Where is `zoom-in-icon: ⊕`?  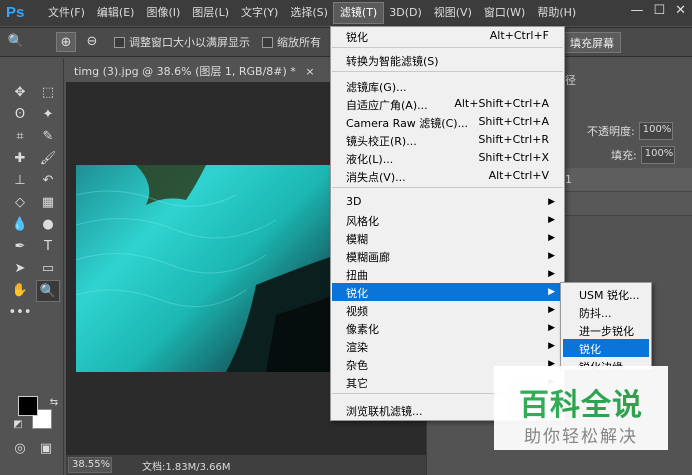
zoom-in-icon: ⊕ is located at coordinates (66, 42).